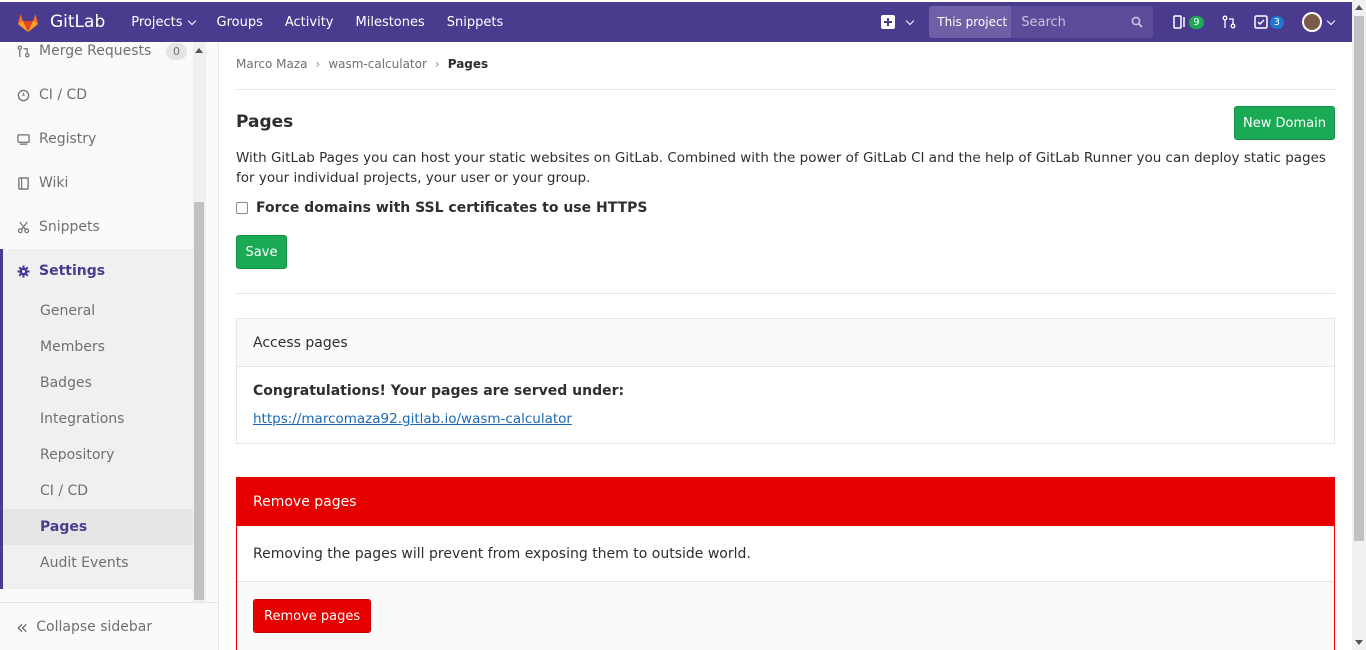 This screenshot has height=650, width=1366. What do you see at coordinates (970, 22) in the screenshot?
I see `search-scope: This project` at bounding box center [970, 22].